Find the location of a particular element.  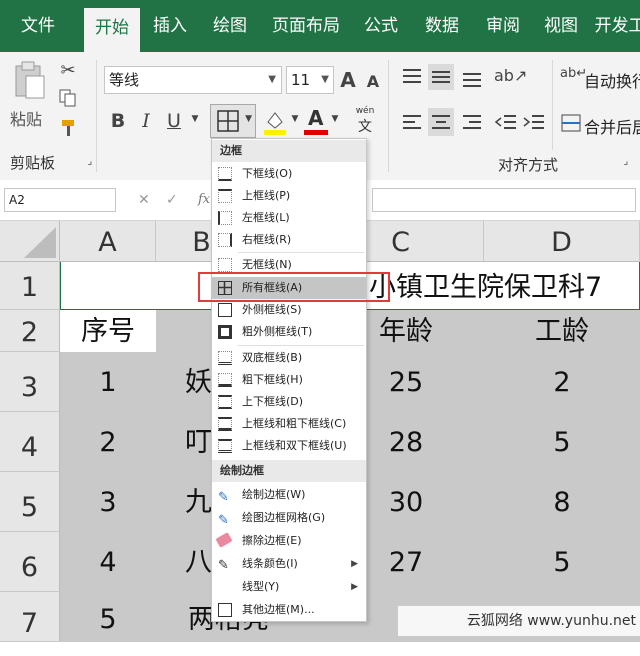

font-name-select: 等线 ▼ is located at coordinates (193, 80).